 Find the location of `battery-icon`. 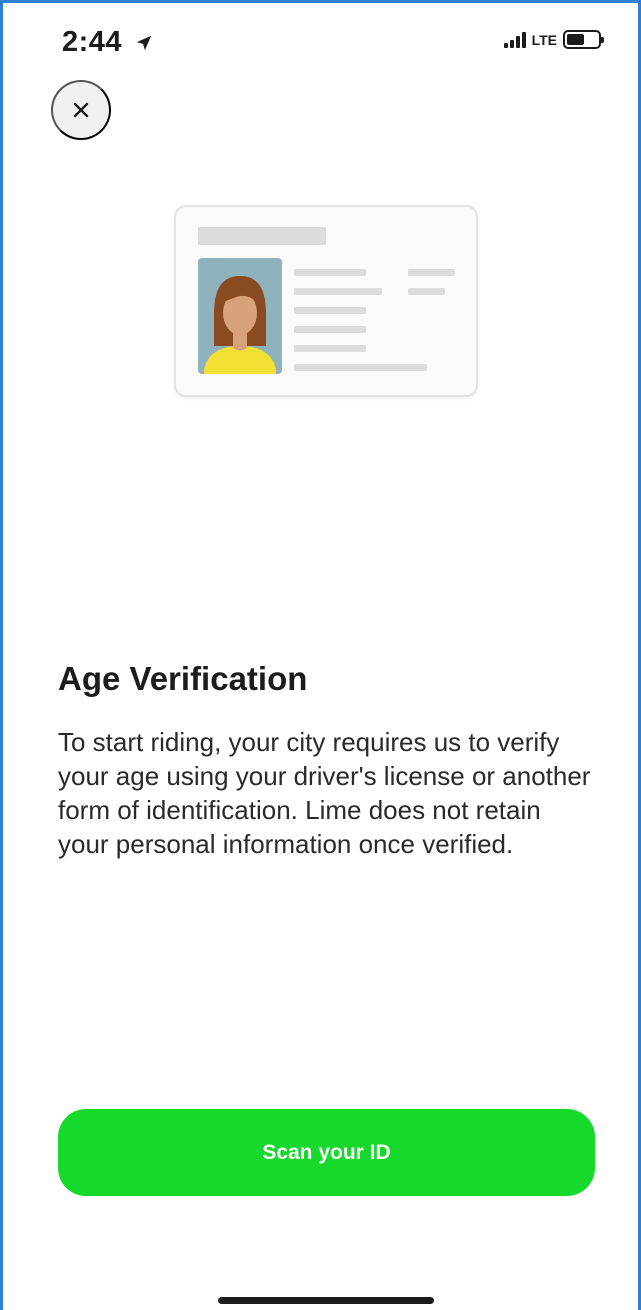

battery-icon is located at coordinates (583, 39).